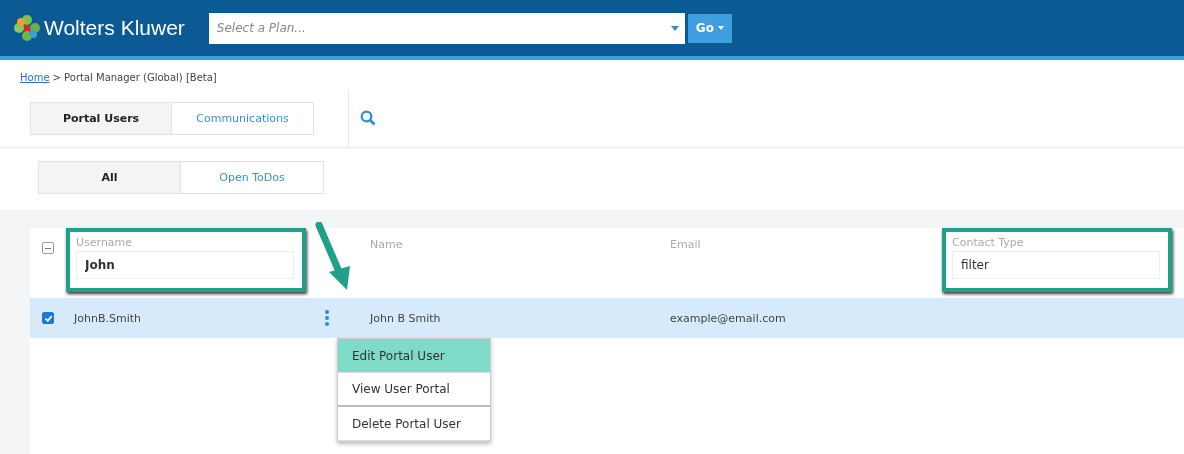 The height and width of the screenshot is (454, 1184). I want to click on logo-icon, so click(27, 28).